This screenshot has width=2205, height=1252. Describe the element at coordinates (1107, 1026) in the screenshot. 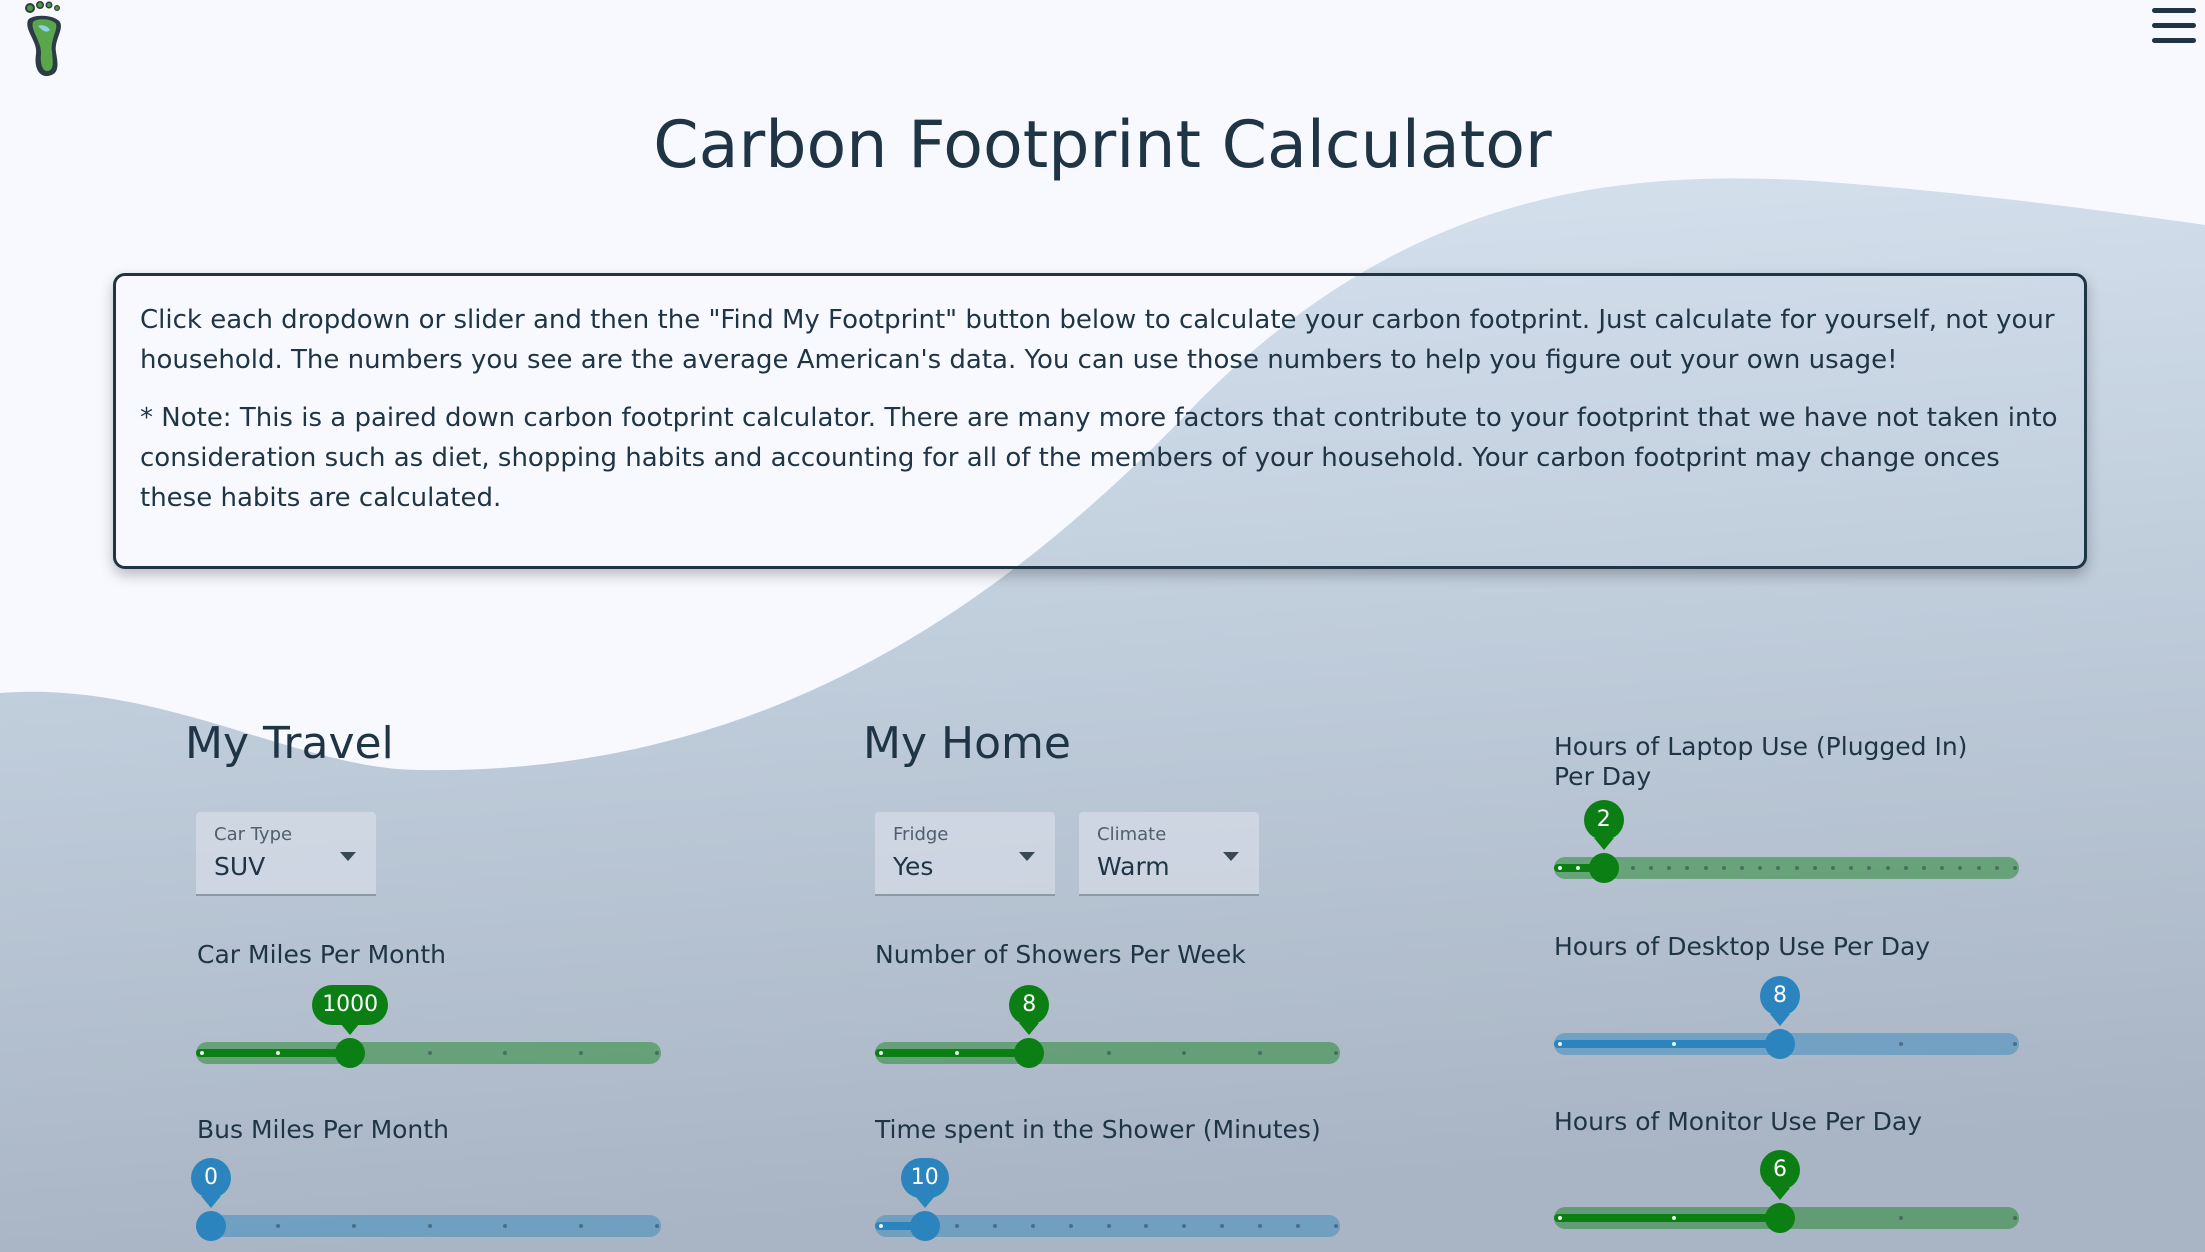

I see `showers-slider: 8` at that location.